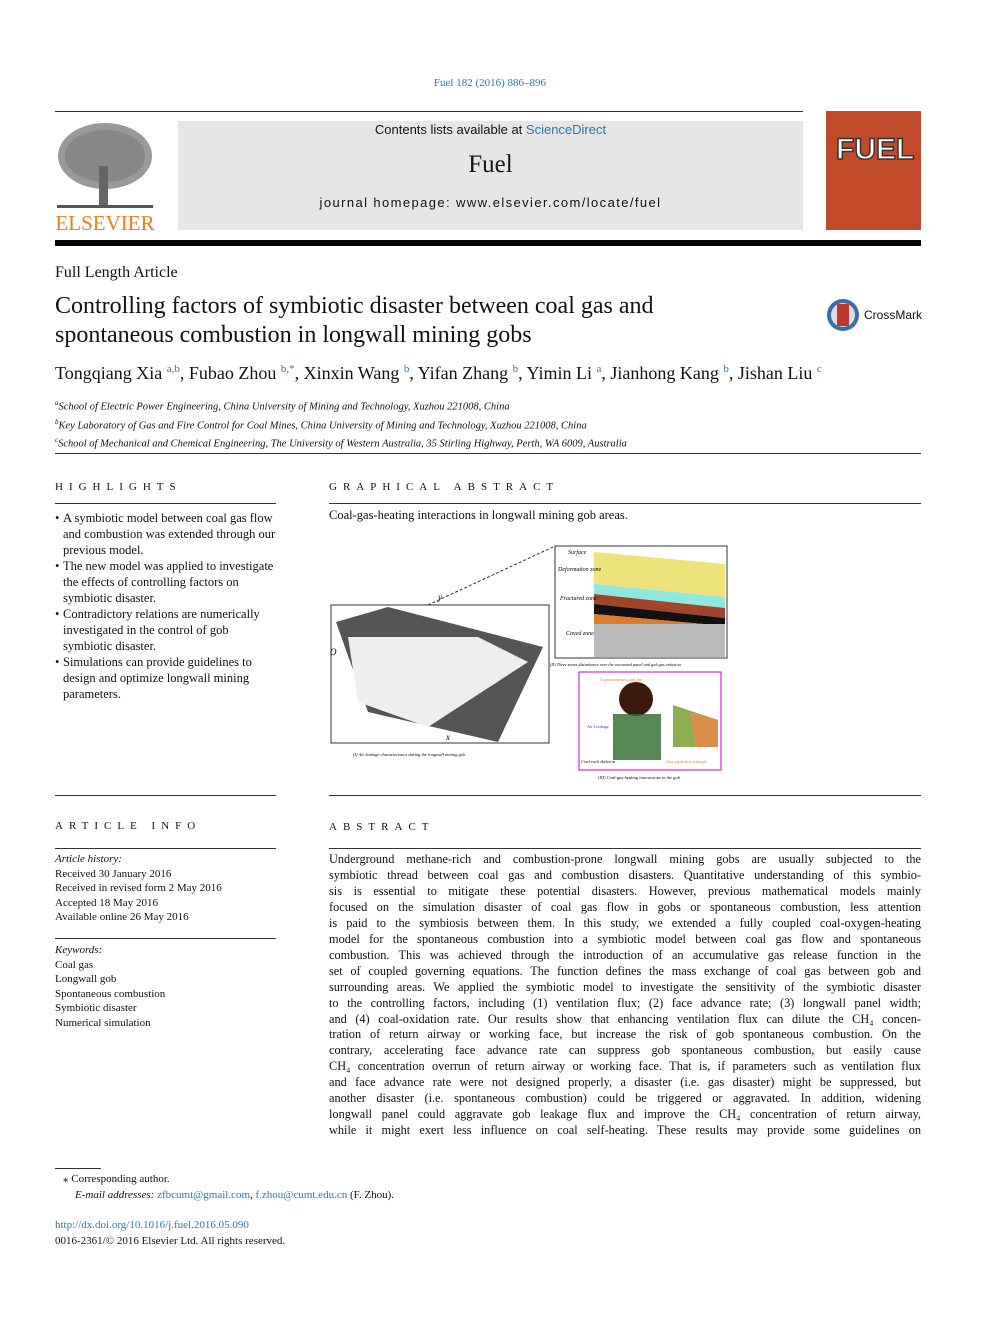 This screenshot has height=1323, width=992. I want to click on crossmark-icon, so click(843, 315).